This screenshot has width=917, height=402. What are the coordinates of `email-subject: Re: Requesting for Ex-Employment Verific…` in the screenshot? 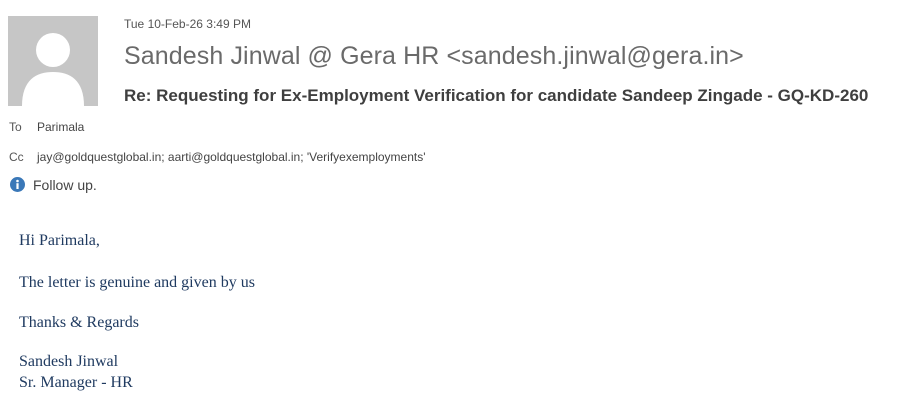 It's located at (496, 95).